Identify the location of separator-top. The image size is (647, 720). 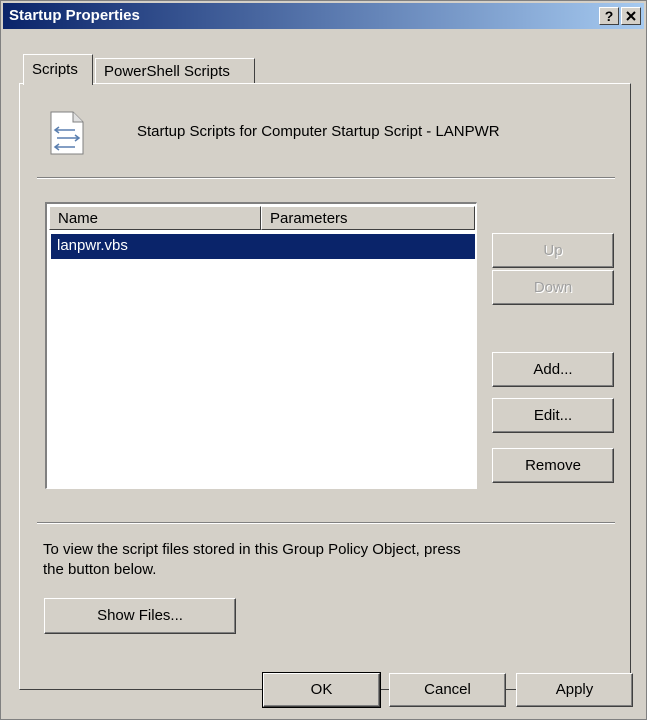
(326, 178).